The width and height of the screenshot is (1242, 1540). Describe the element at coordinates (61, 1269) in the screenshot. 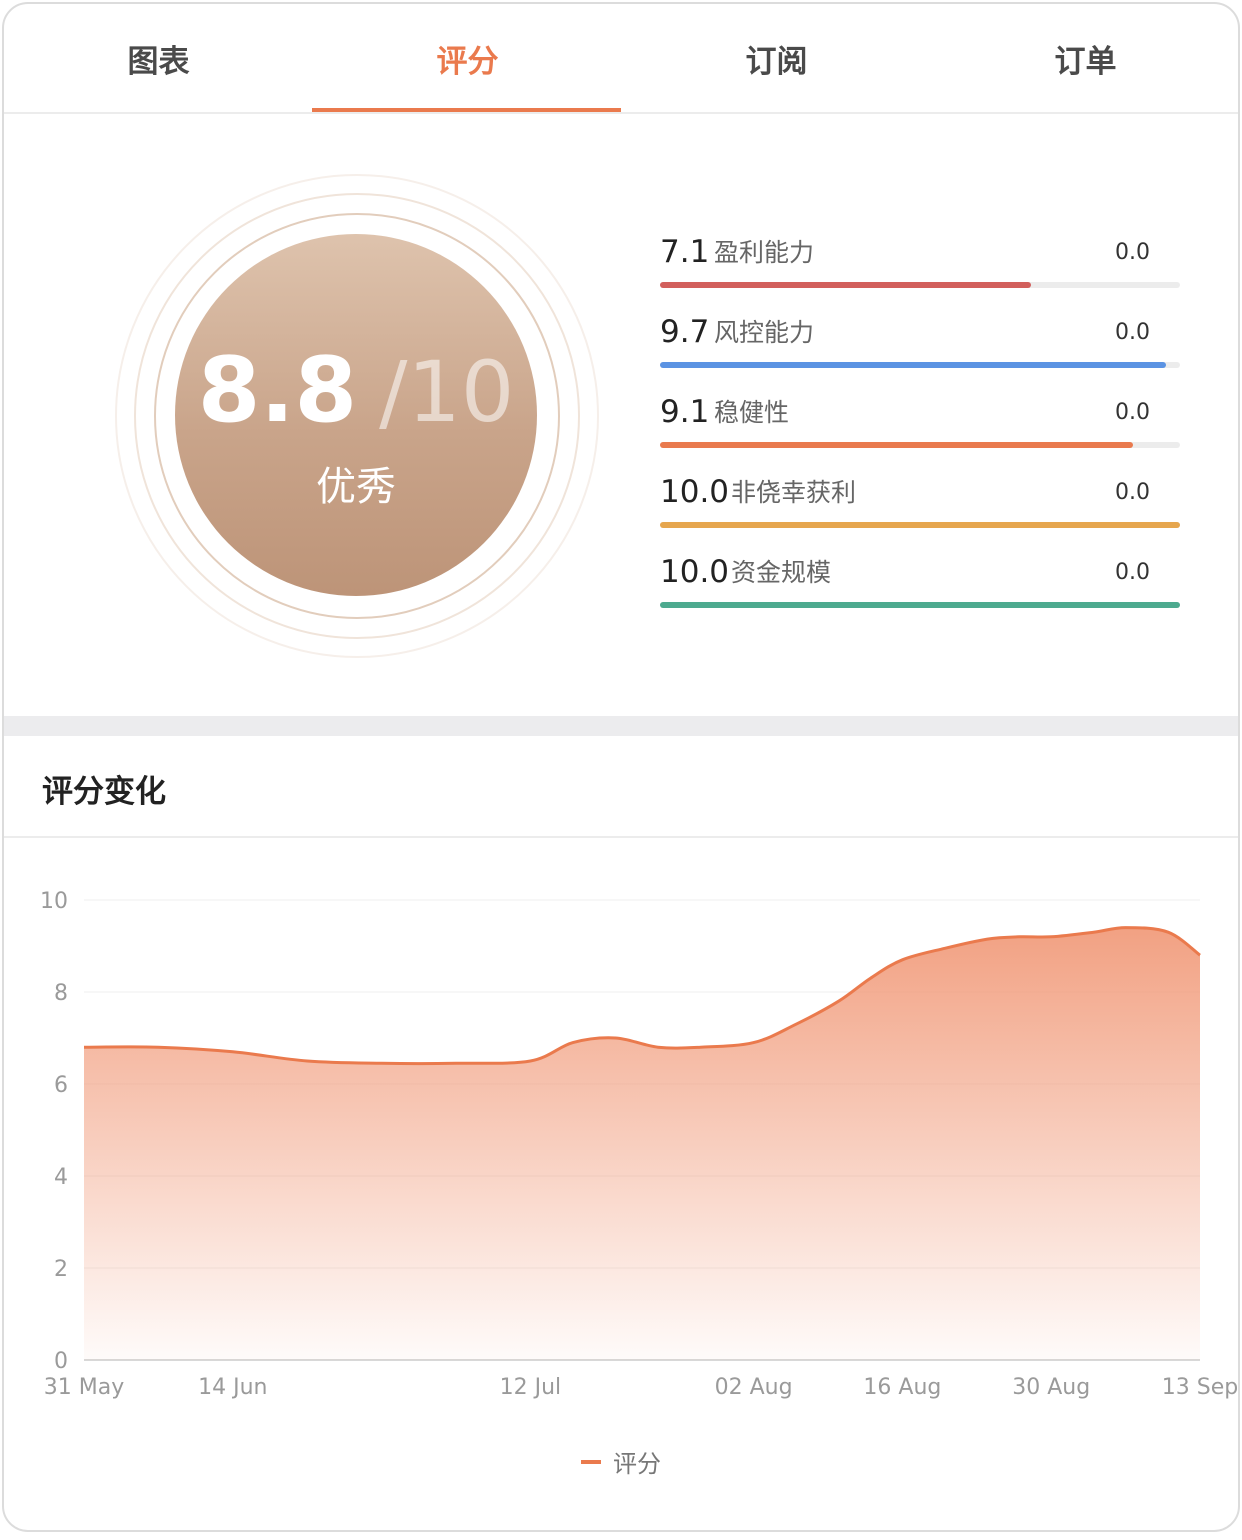

I see `y-tick-label: 2` at that location.